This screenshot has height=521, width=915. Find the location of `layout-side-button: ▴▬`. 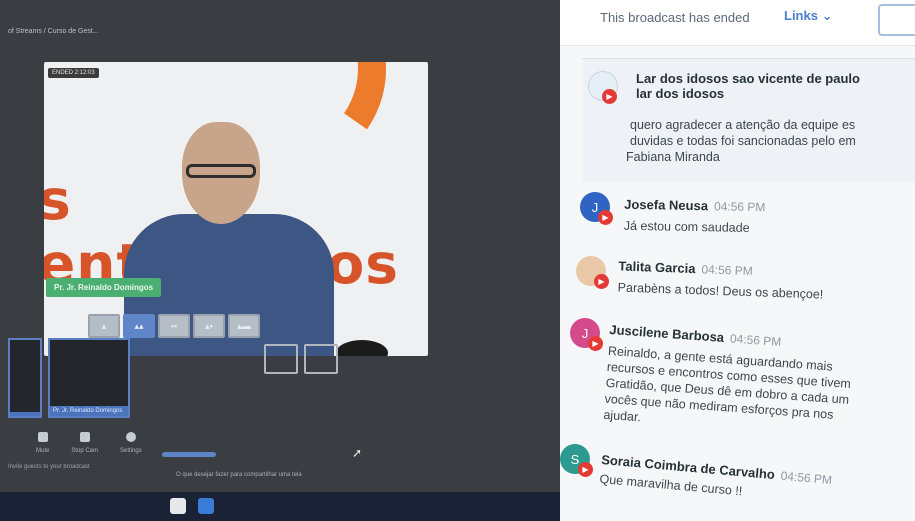

layout-side-button: ▴▬ is located at coordinates (244, 326).